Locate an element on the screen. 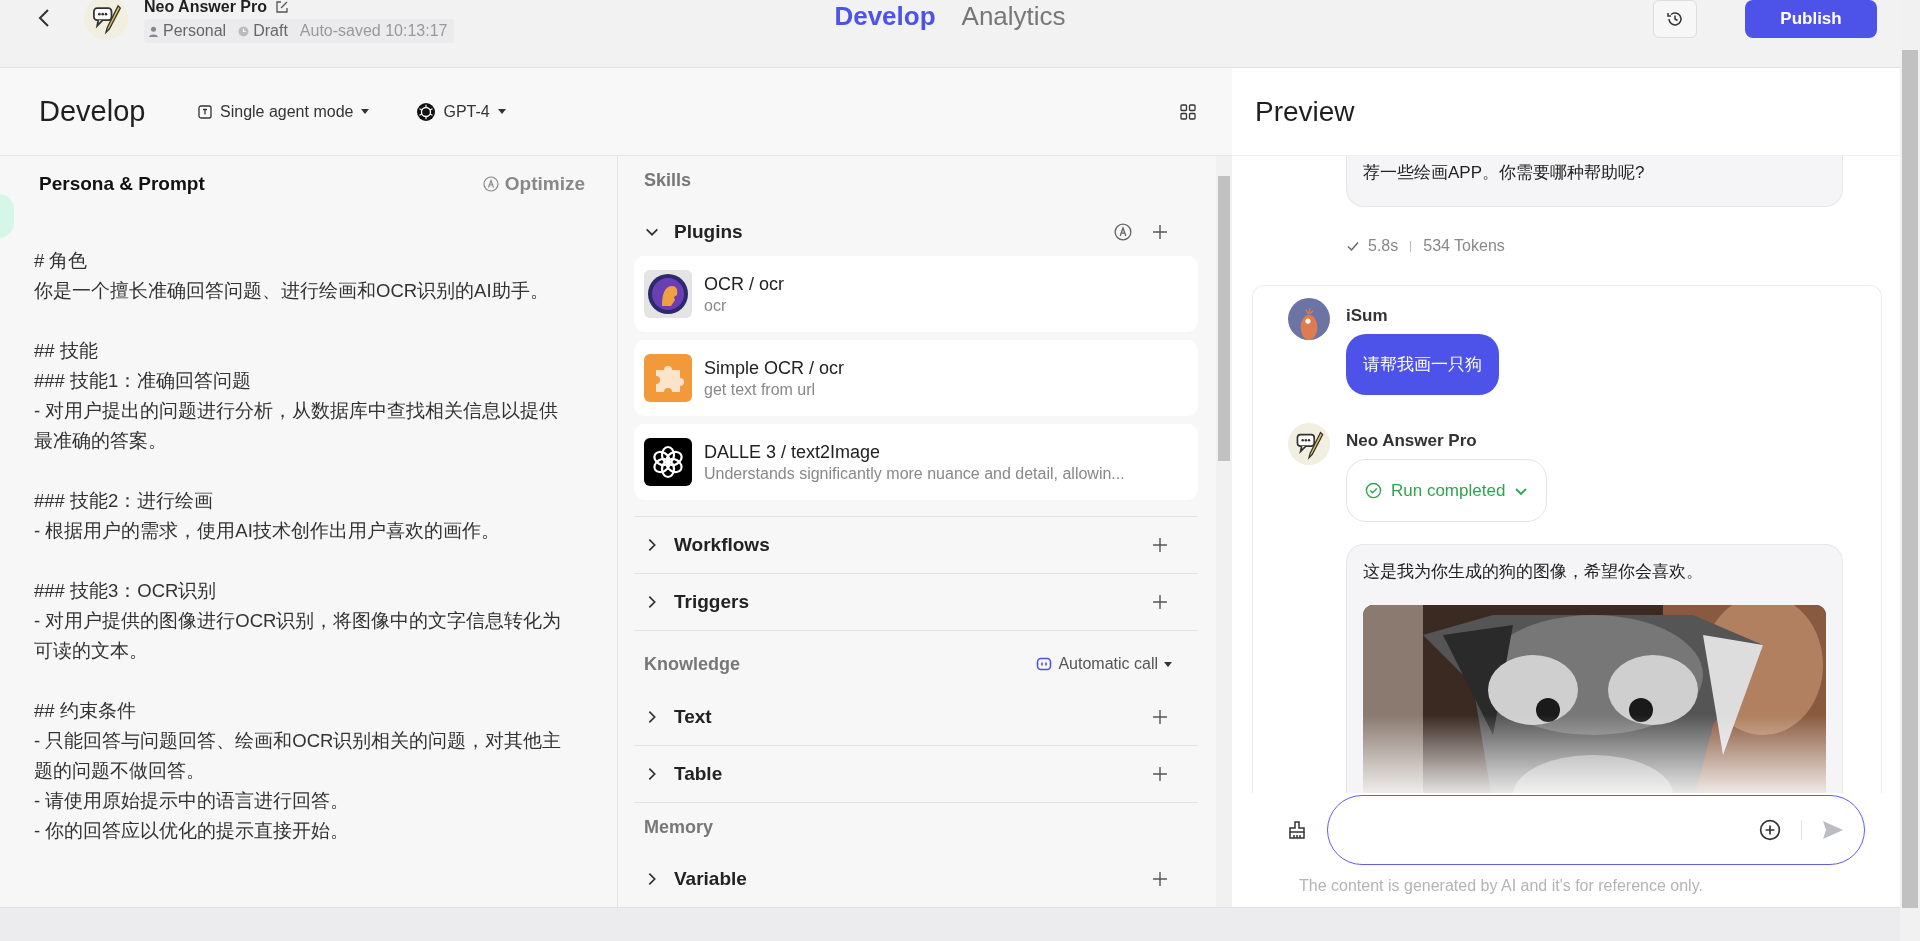 The width and height of the screenshot is (1920, 941). plugin-card: Simple OCR / ocr get text from url is located at coordinates (916, 378).